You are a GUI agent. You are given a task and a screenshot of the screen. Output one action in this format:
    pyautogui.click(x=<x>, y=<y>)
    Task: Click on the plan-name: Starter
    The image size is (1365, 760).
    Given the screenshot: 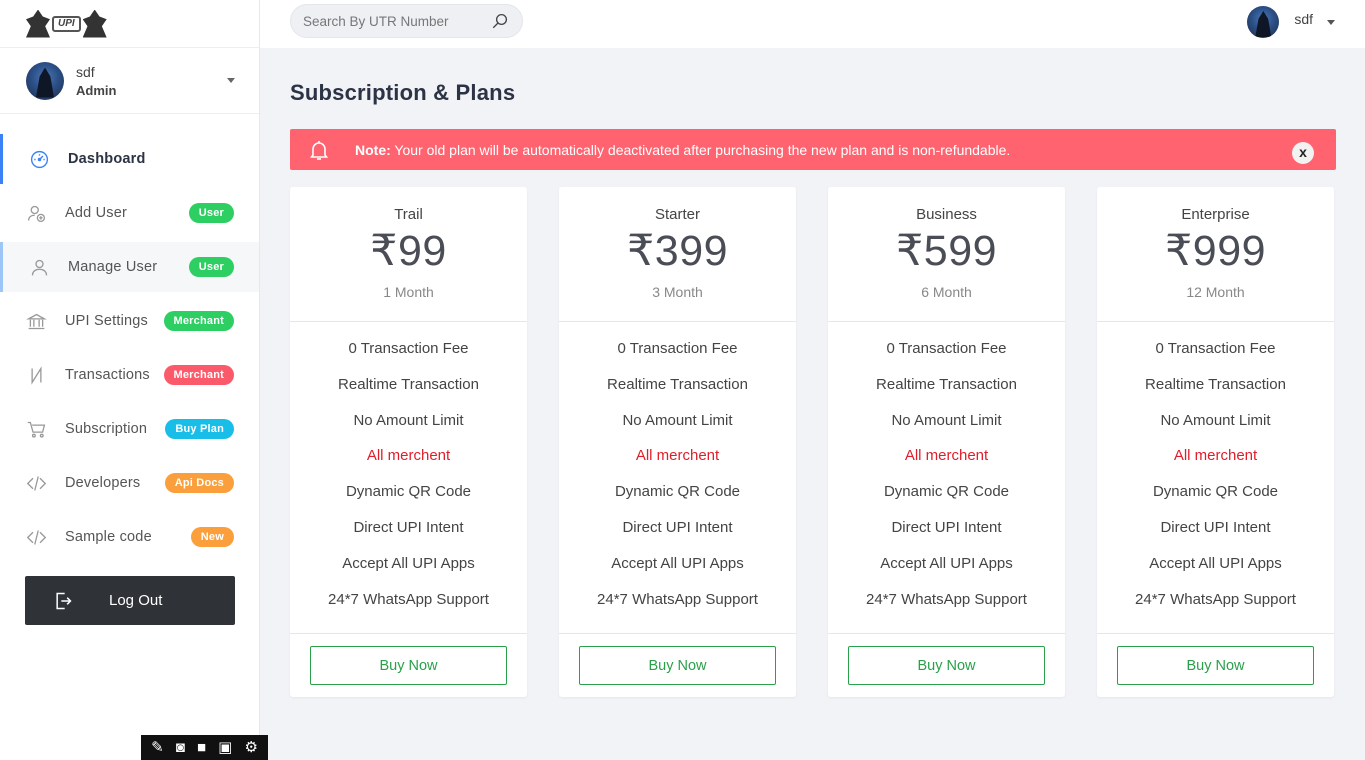 What is the action you would take?
    pyautogui.click(x=677, y=214)
    